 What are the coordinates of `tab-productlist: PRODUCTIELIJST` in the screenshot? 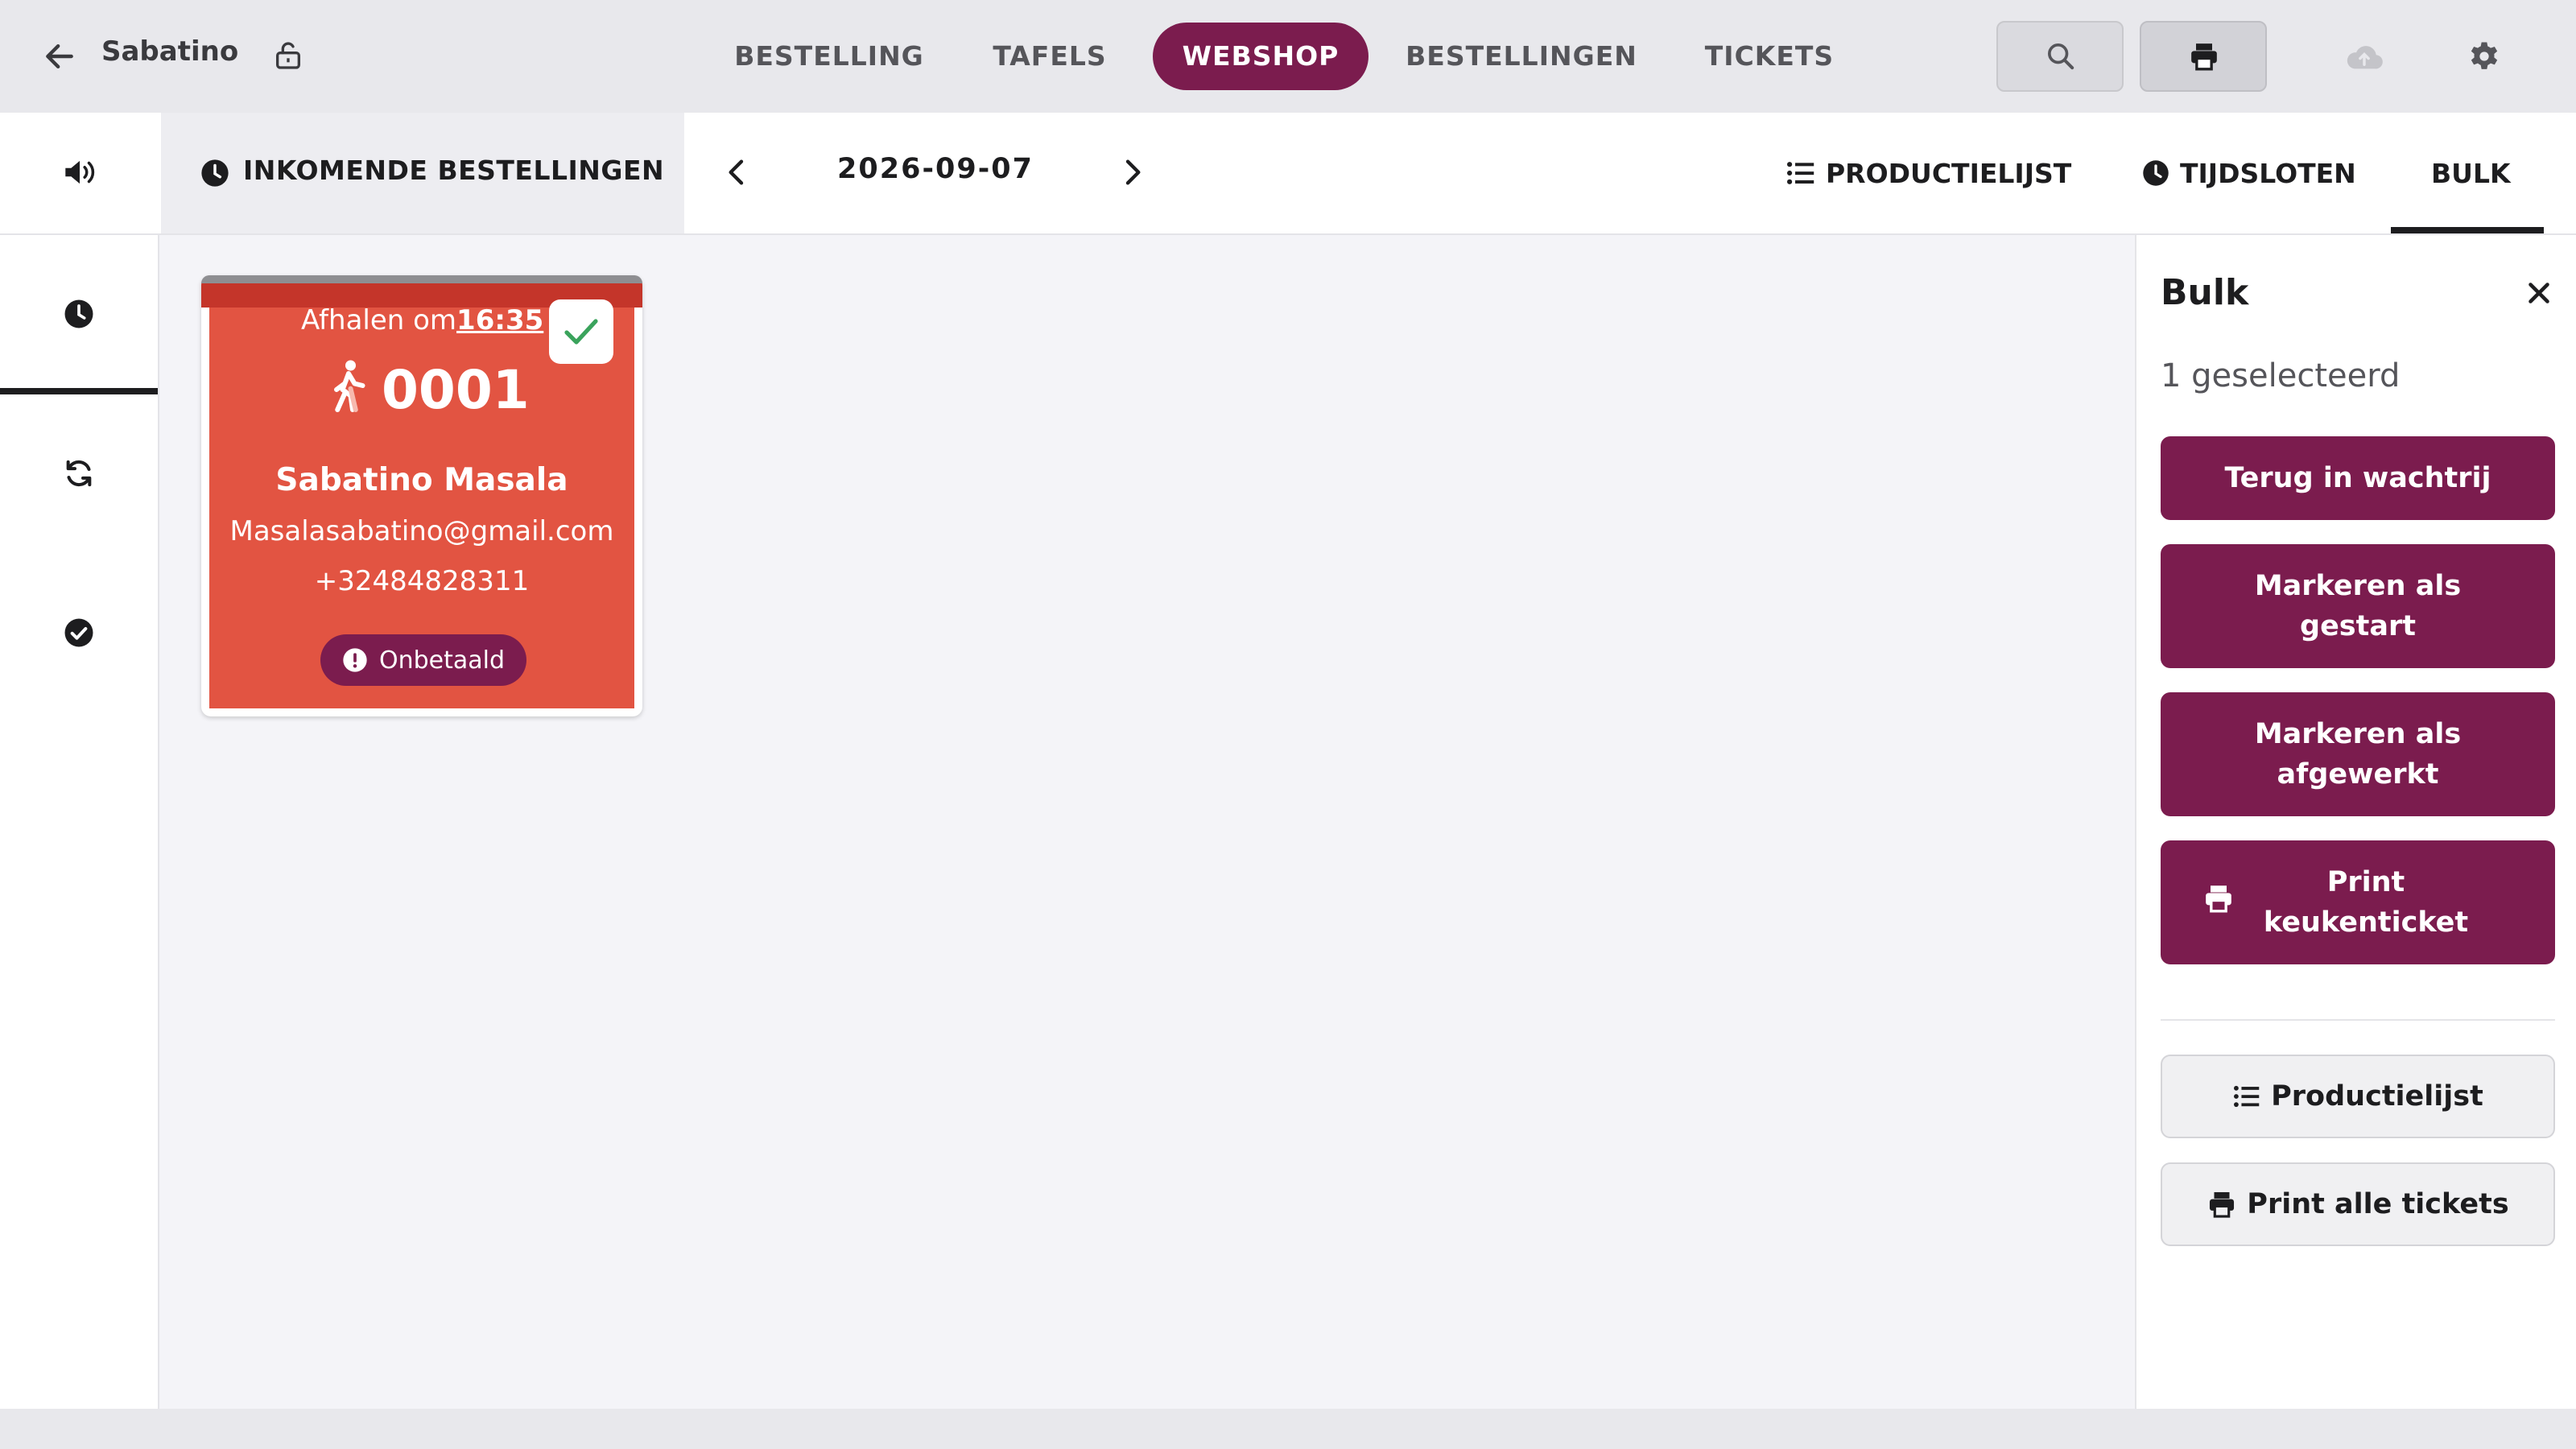 It's located at (1928, 173).